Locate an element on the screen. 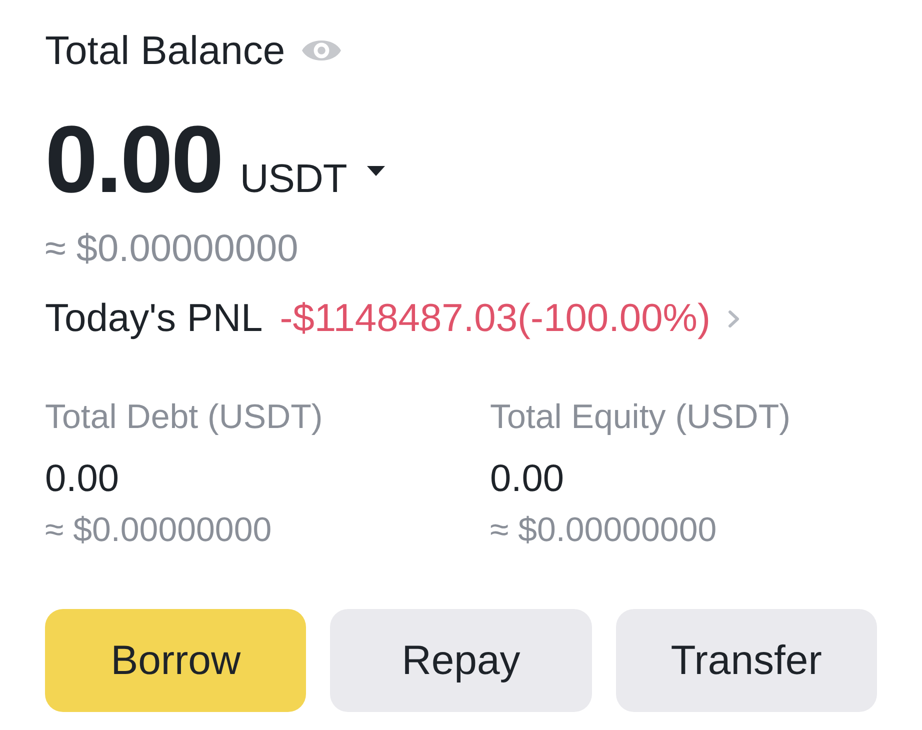  total-balance-label: Total Balance is located at coordinates (165, 51).